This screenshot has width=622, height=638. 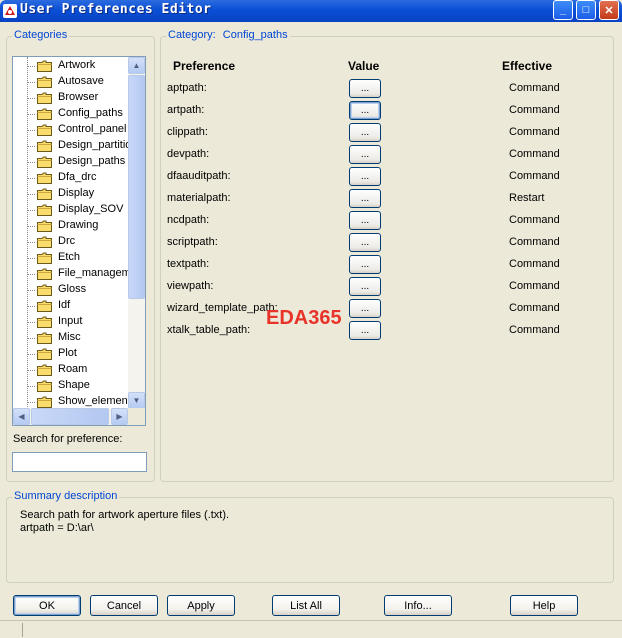 I want to click on tree-item: Misc, so click(x=71, y=338).